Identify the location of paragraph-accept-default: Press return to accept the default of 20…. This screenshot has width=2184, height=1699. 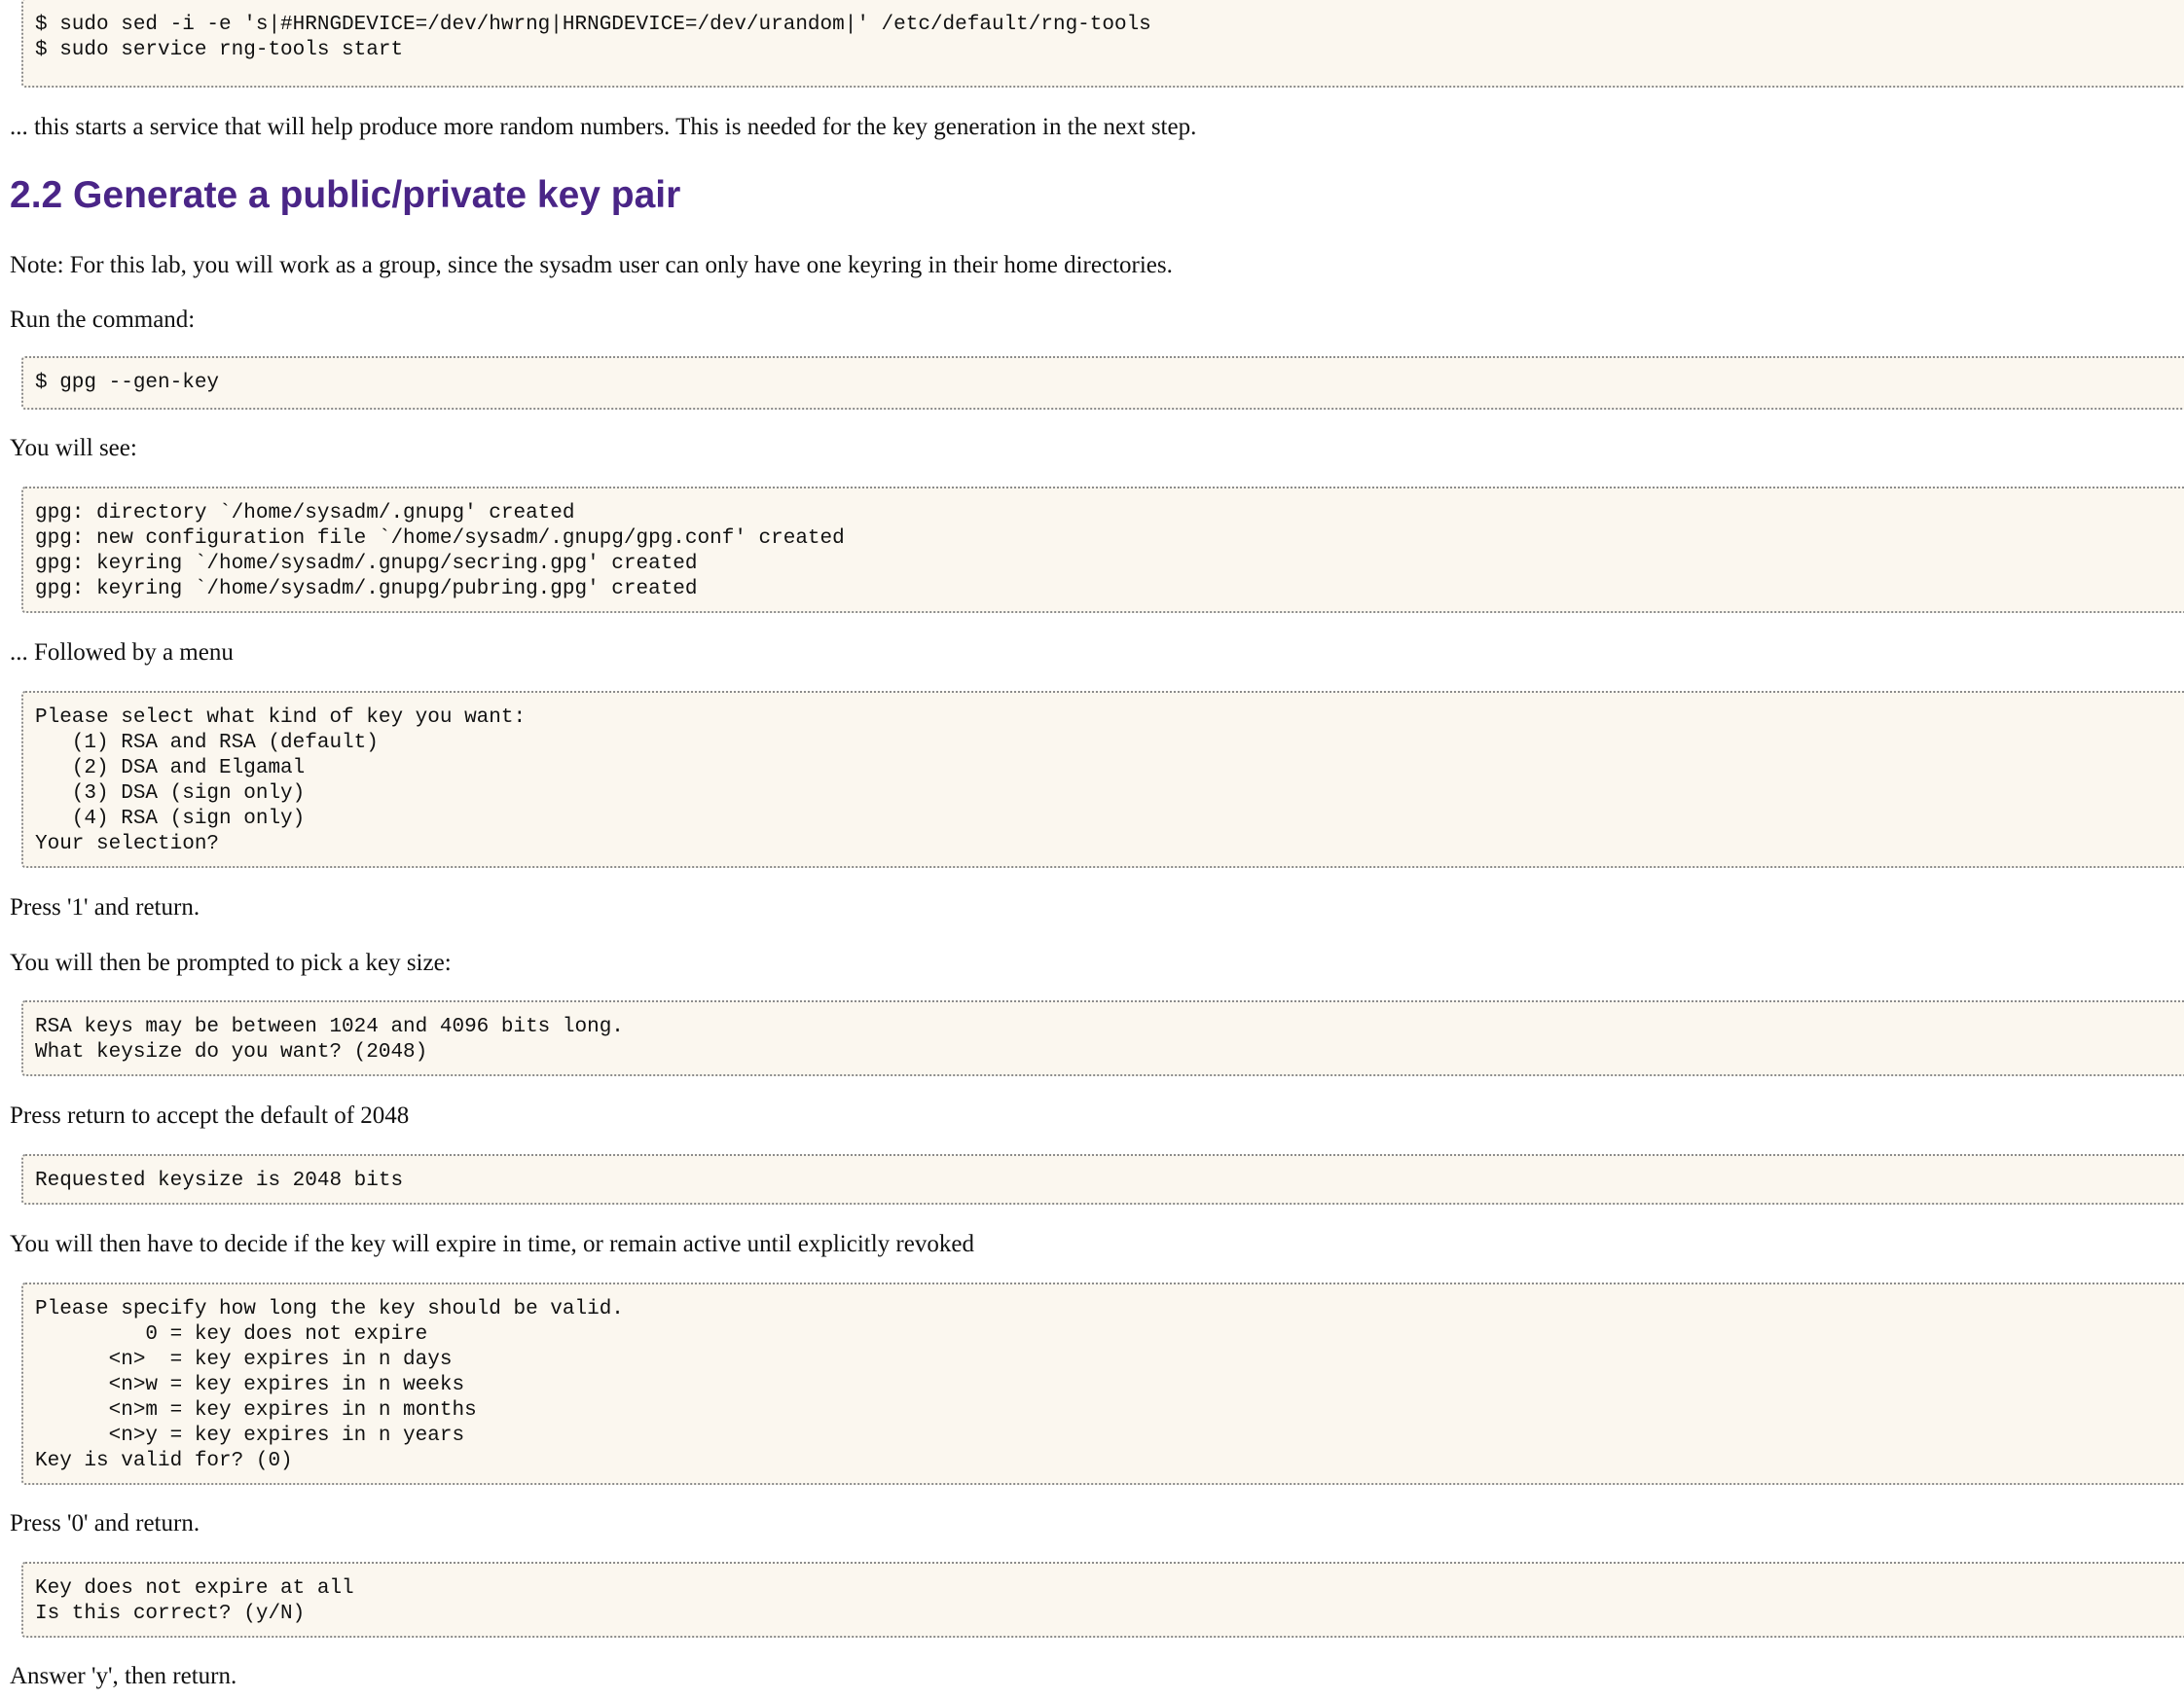
(210, 1116).